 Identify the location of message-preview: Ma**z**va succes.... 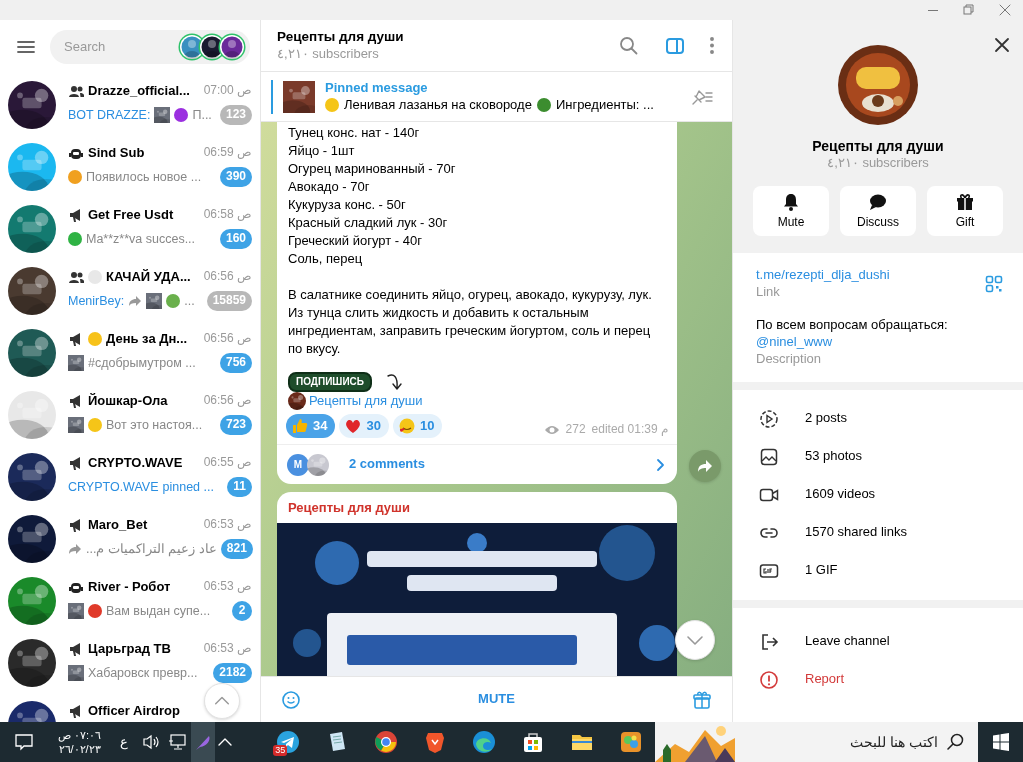
(141, 239).